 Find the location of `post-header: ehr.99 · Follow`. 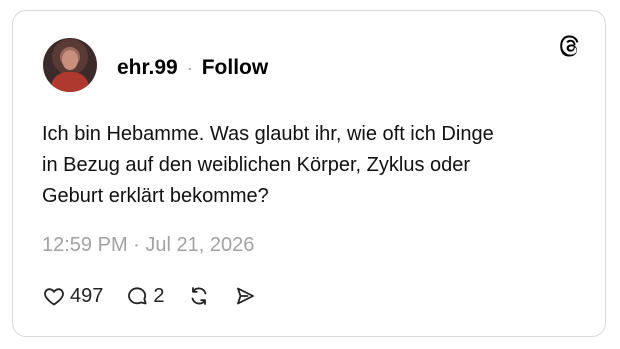

post-header: ehr.99 · Follow is located at coordinates (192, 68).